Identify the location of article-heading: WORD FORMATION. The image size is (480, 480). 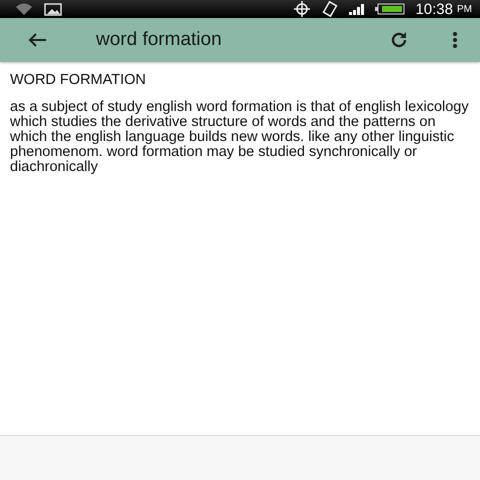
(78, 80).